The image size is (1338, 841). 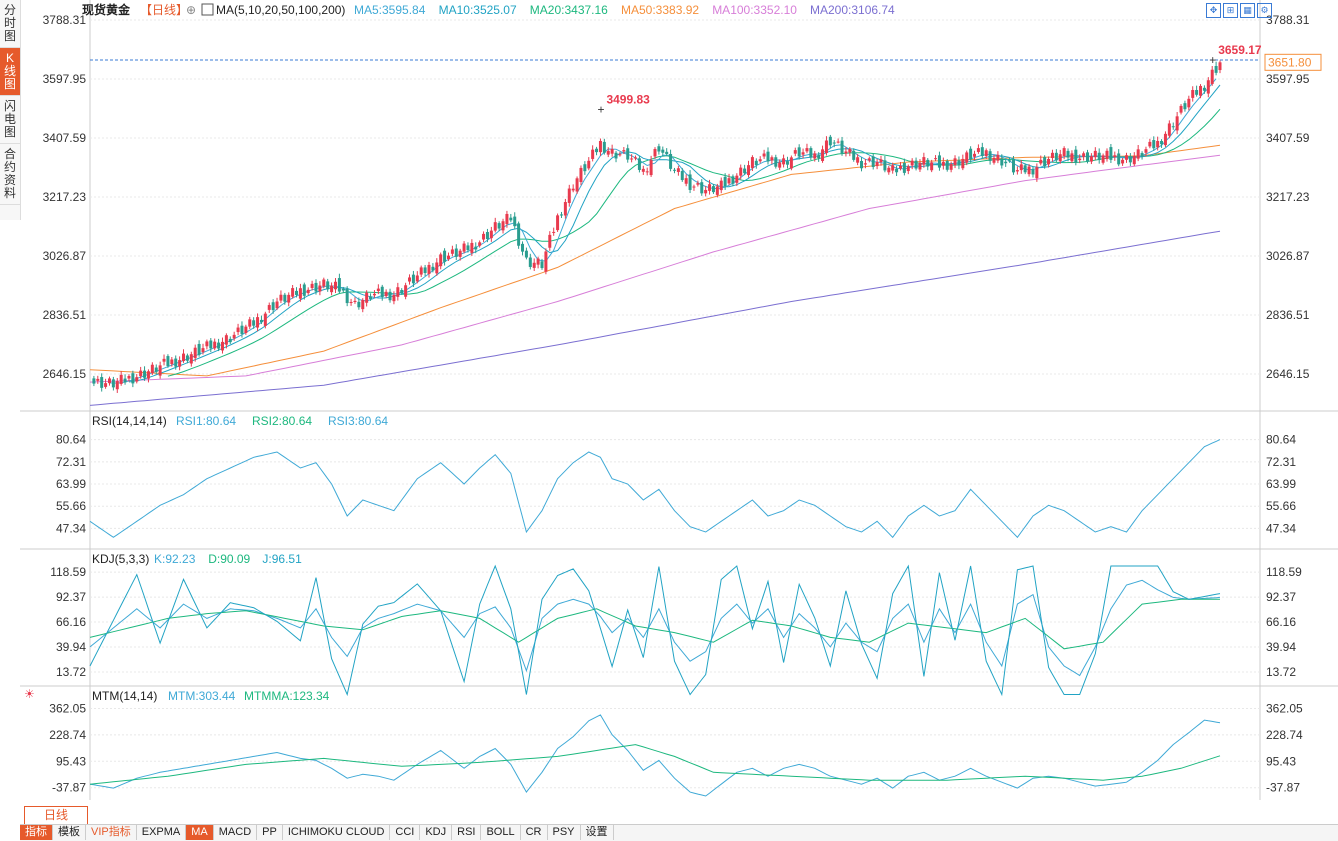 What do you see at coordinates (229, 559) in the screenshot?
I see `kdj-legend-1: D:90.09` at bounding box center [229, 559].